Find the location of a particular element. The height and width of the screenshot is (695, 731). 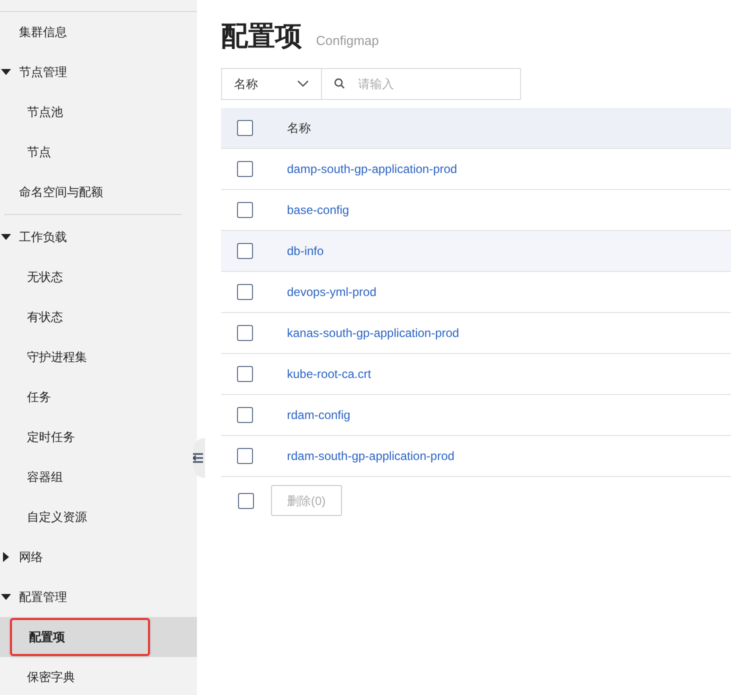

nav-item: 集群信息 is located at coordinates (98, 32).